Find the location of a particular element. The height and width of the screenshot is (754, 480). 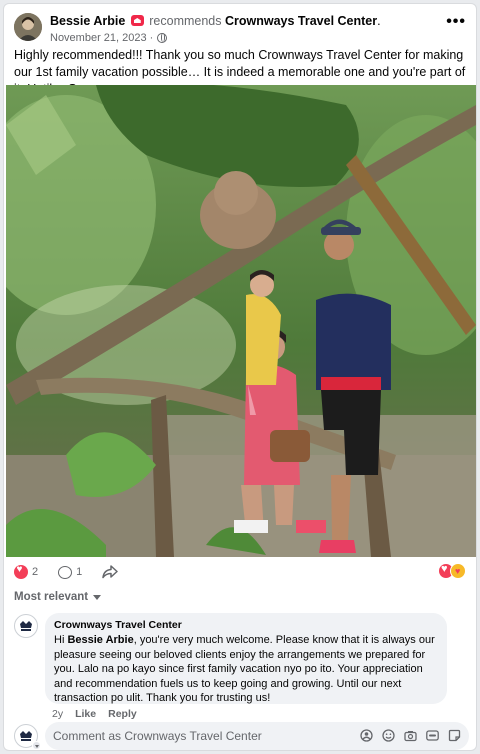

like-action: 2 is located at coordinates (26, 571).